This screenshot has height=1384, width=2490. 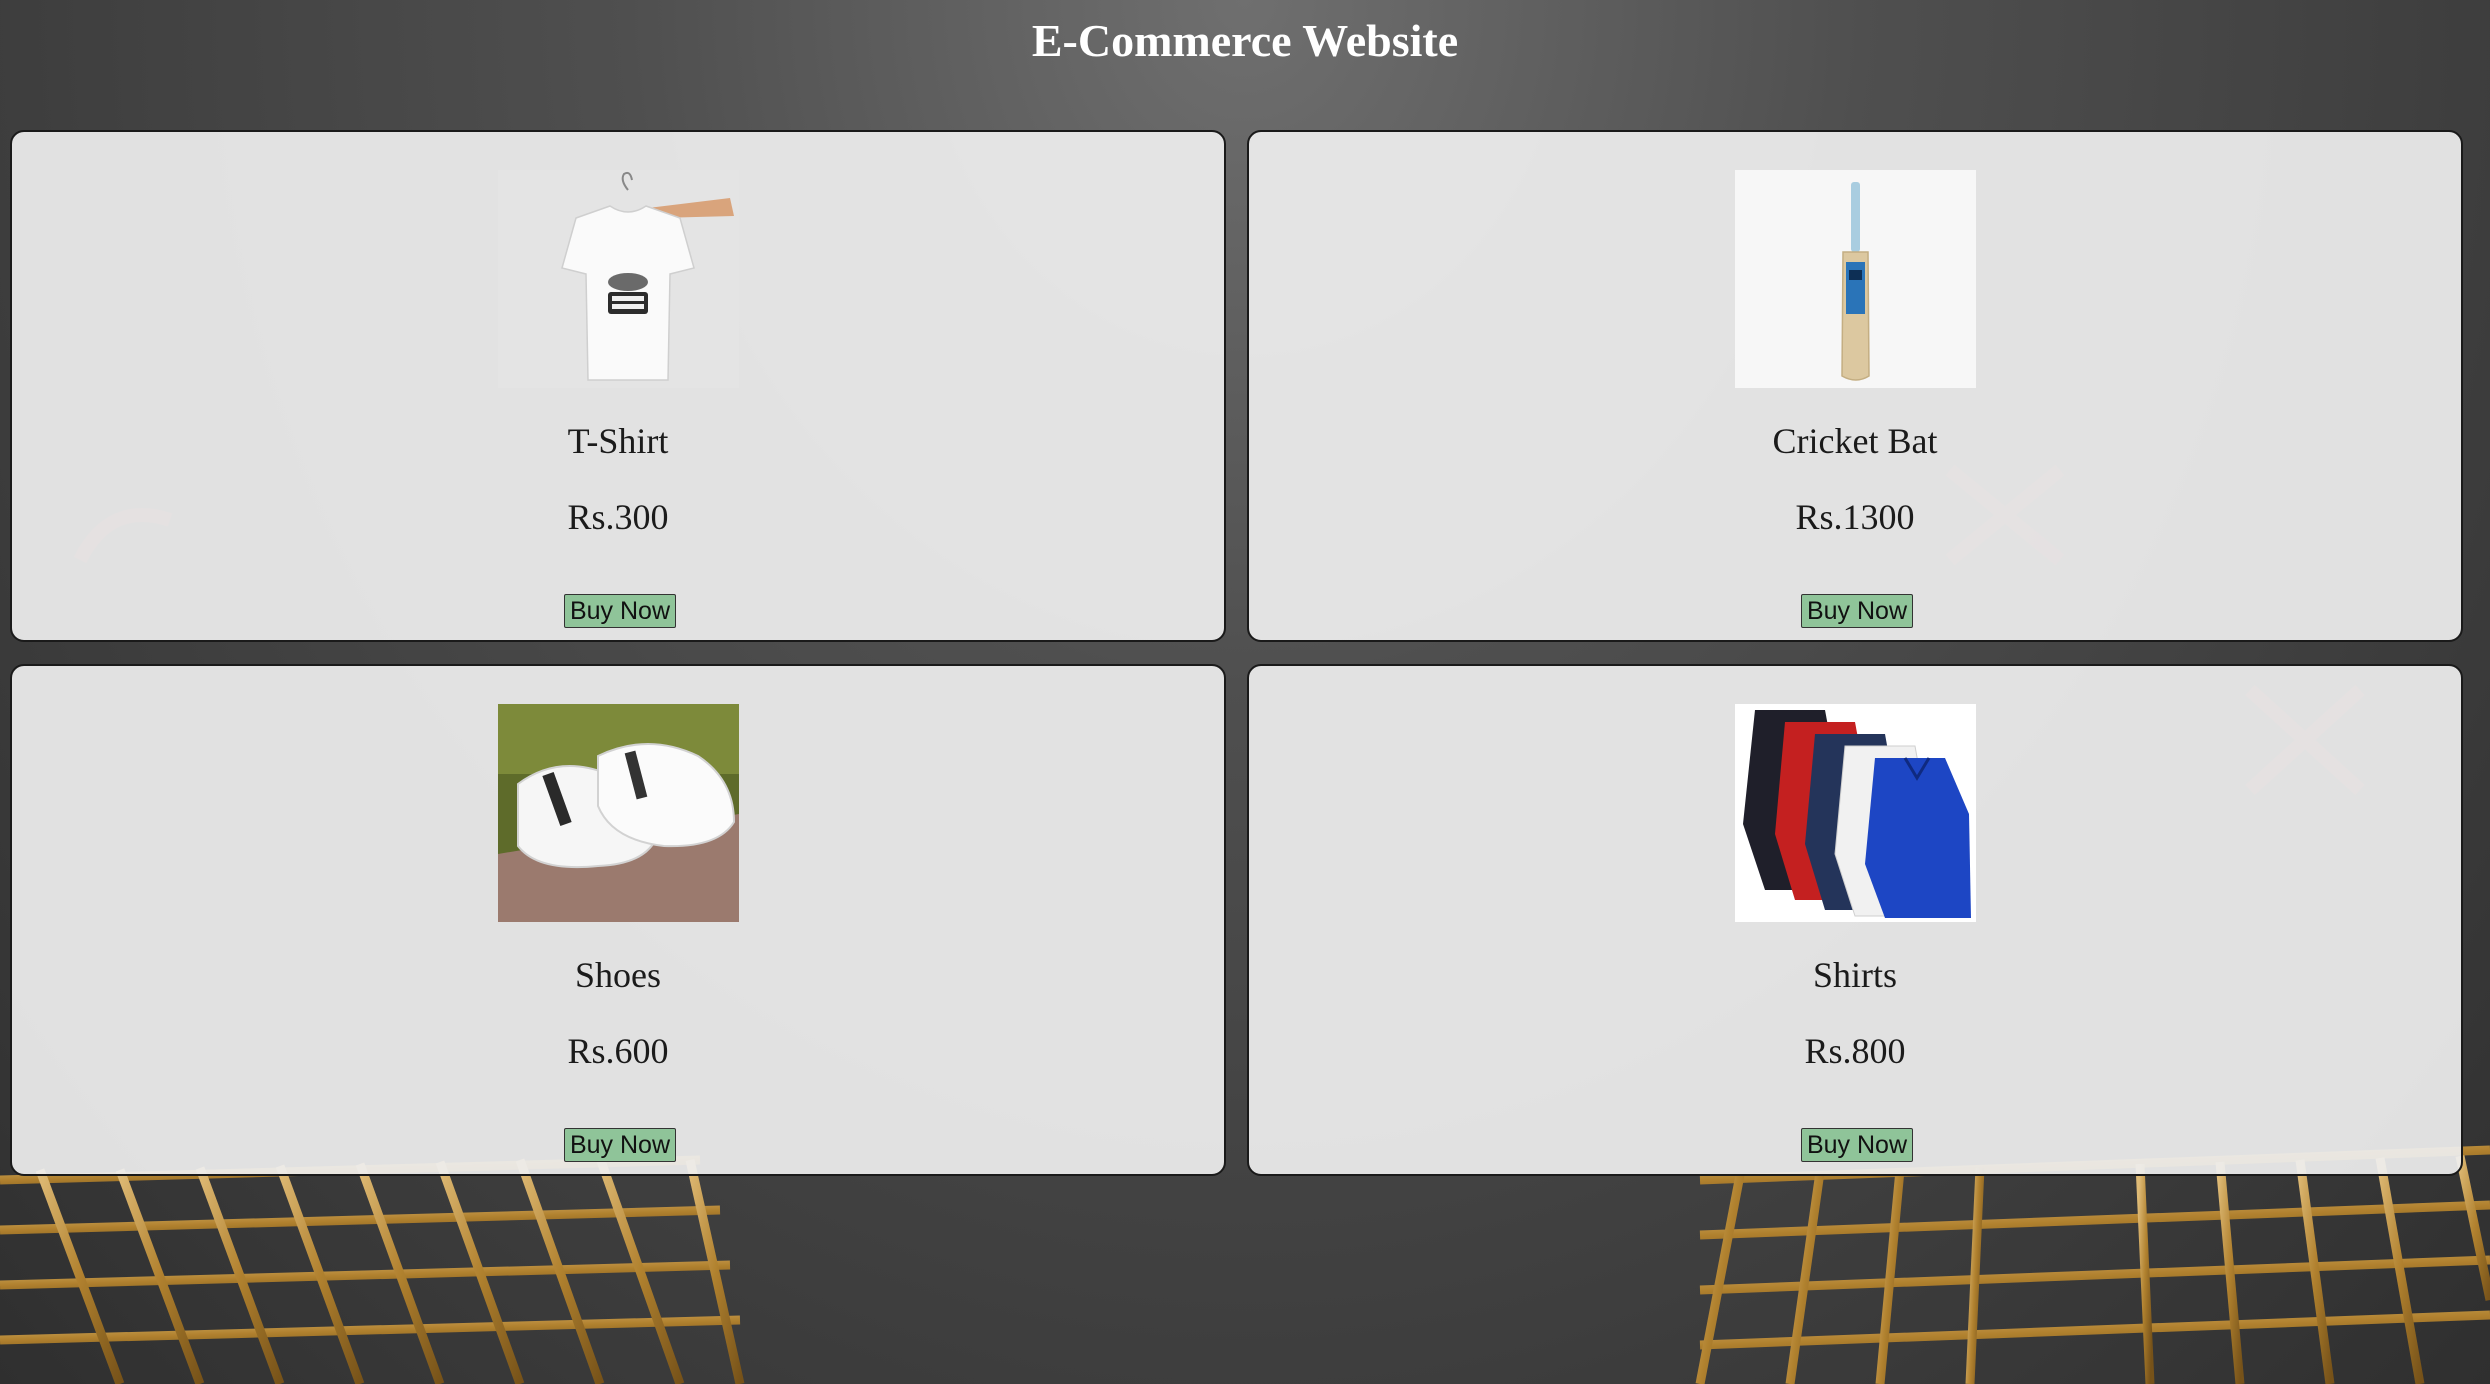 What do you see at coordinates (1855, 517) in the screenshot?
I see `product-price: Rs.1300` at bounding box center [1855, 517].